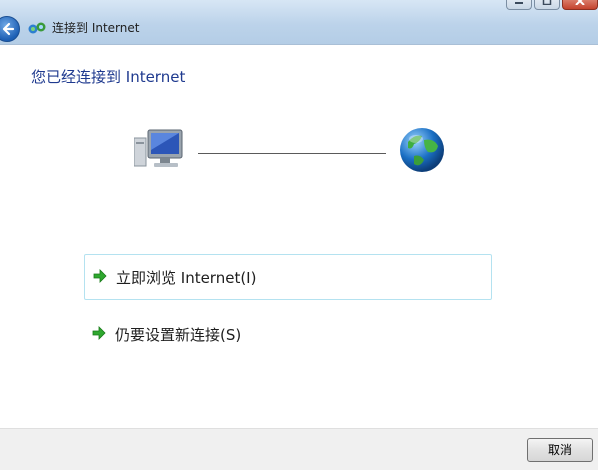 Image resolution: width=598 pixels, height=470 pixels. I want to click on option-browse-internet: 立即浏览 Internet(I), so click(288, 277).